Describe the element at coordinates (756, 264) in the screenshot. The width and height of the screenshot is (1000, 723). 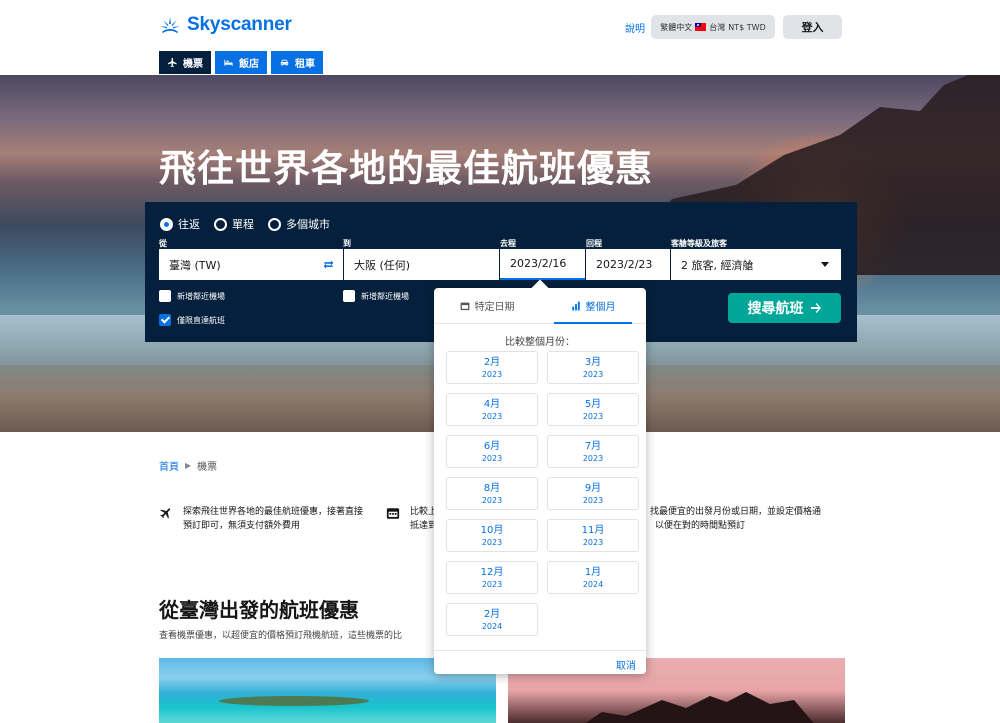
I see `cabin-travellers-field: 2 旅客, 經濟艙` at that location.